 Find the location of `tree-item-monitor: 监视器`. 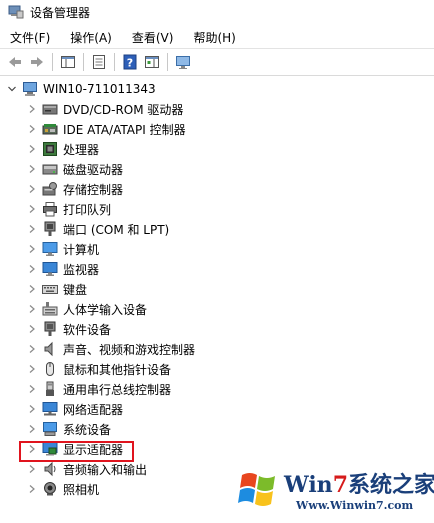

tree-item-monitor: 监视器 is located at coordinates (217, 269).